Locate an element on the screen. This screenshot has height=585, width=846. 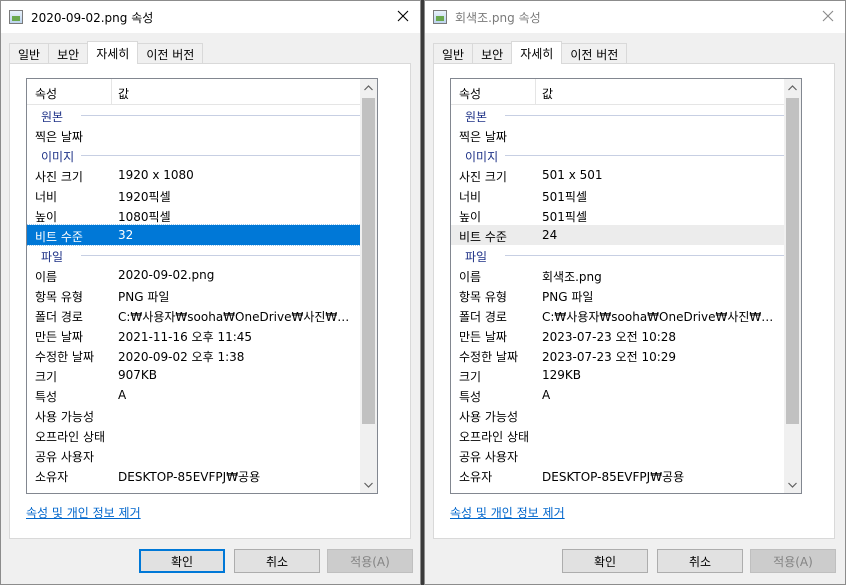
property-row: 크기 907KB is located at coordinates (194, 375).